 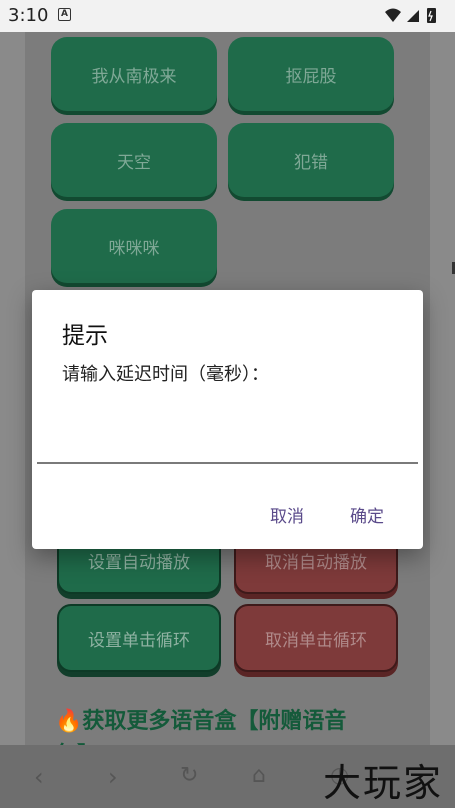 I want to click on fire-icon: 🔥, so click(x=69, y=721).